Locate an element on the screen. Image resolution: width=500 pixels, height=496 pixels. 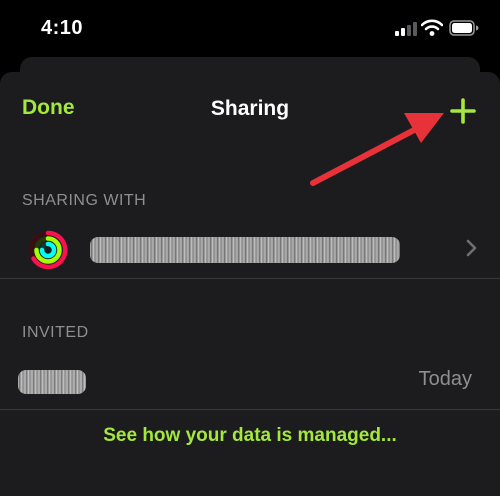
signal-icon is located at coordinates (406, 29).